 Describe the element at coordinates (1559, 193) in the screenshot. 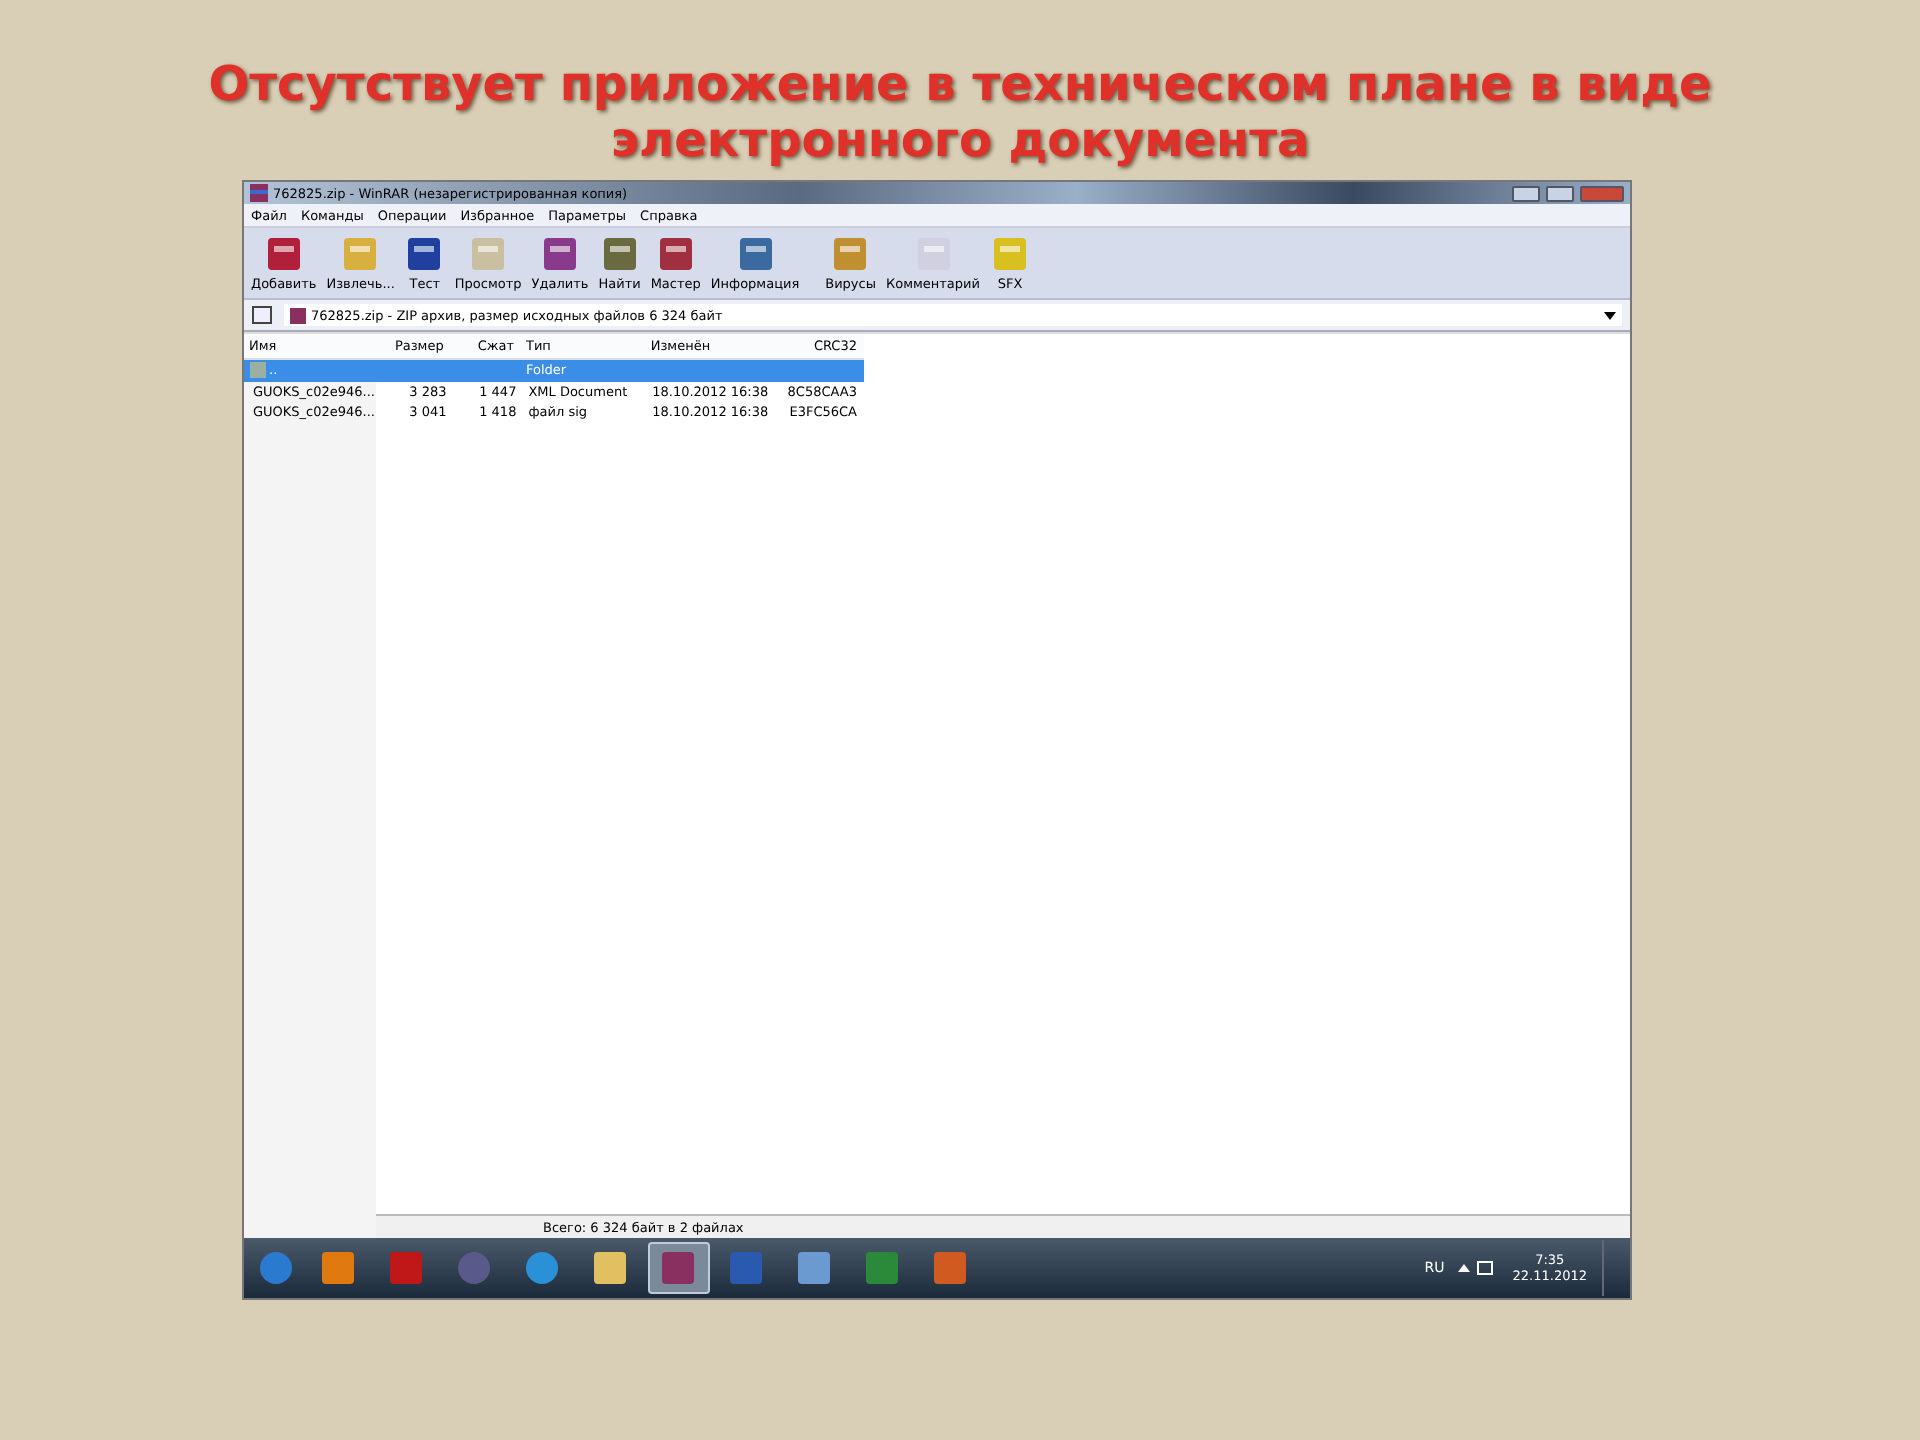

I see `maximize-button` at that location.